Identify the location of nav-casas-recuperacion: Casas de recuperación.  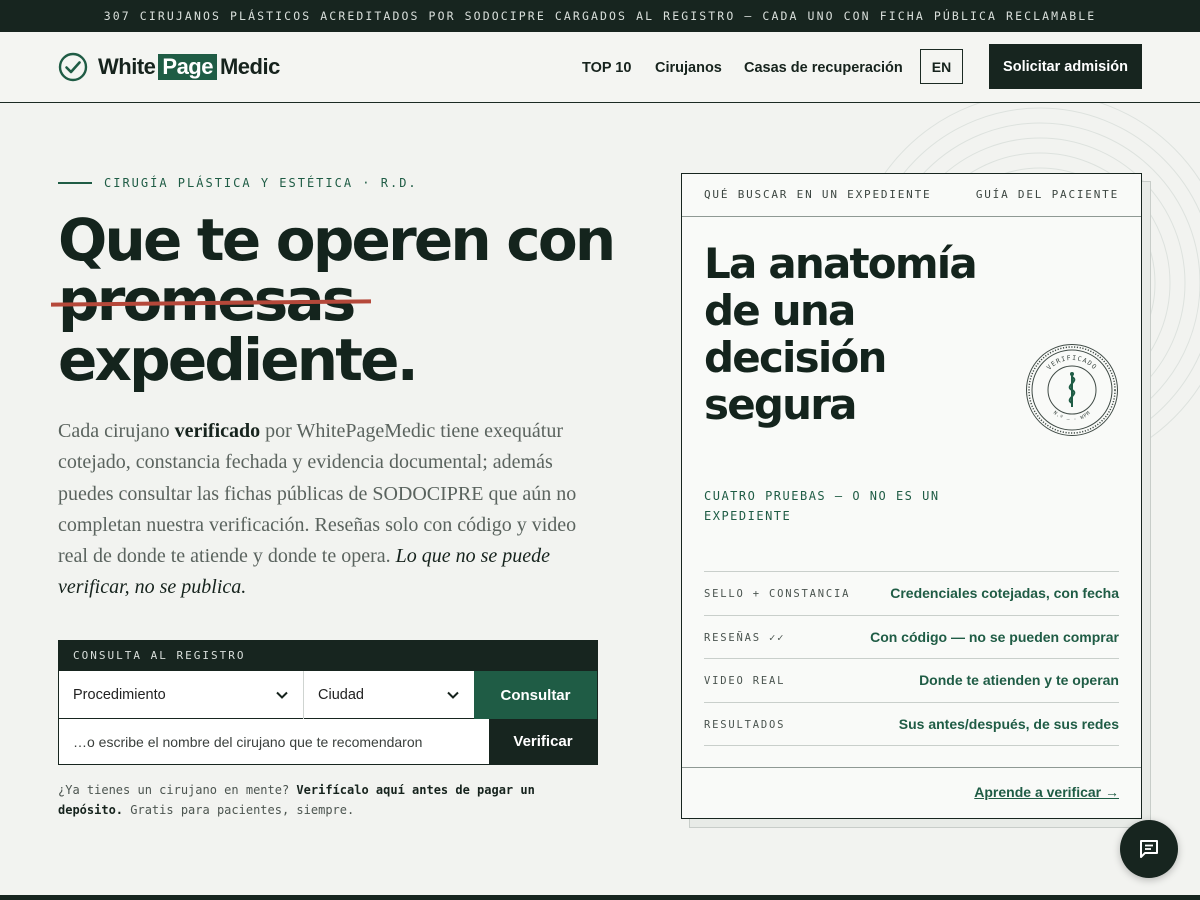
(823, 68).